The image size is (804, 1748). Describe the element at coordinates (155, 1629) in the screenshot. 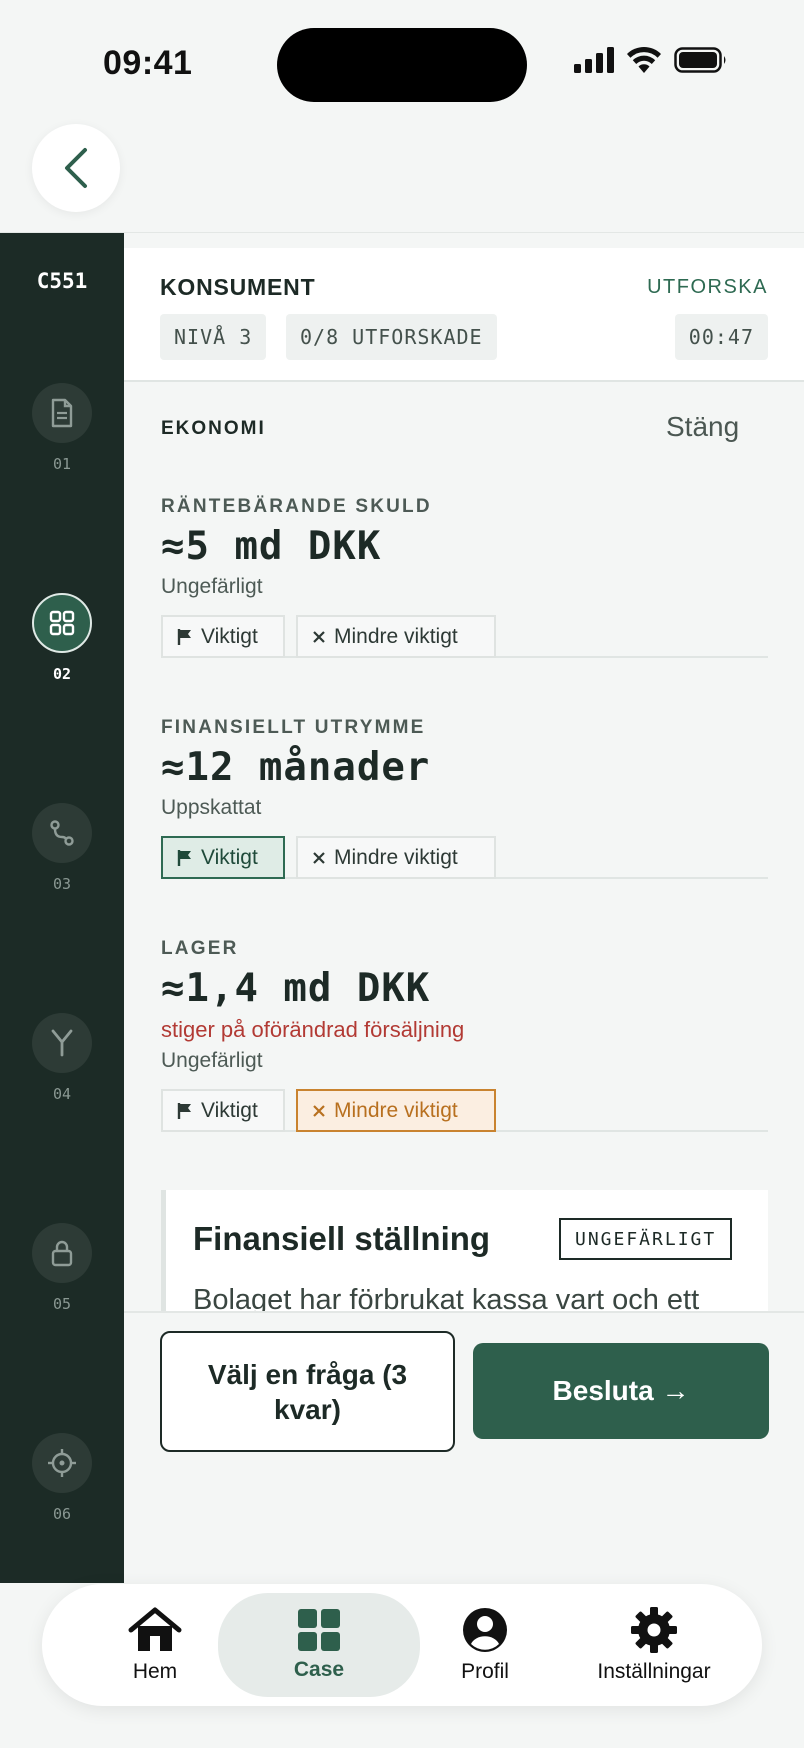

I see `home-icon` at that location.